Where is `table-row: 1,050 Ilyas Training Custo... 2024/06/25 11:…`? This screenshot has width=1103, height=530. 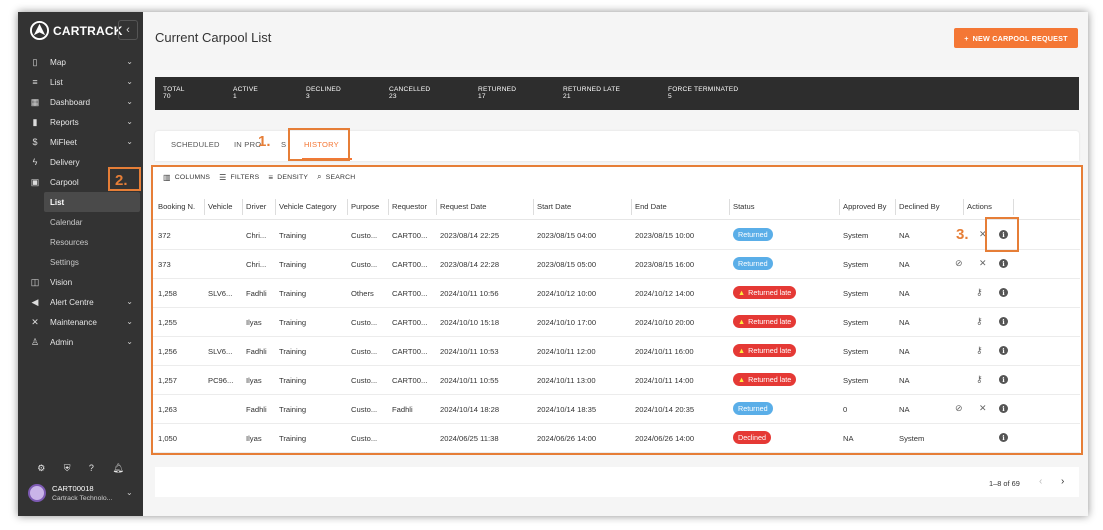 table-row: 1,050 Ilyas Training Custo... 2024/06/25 11:… is located at coordinates (616, 438).